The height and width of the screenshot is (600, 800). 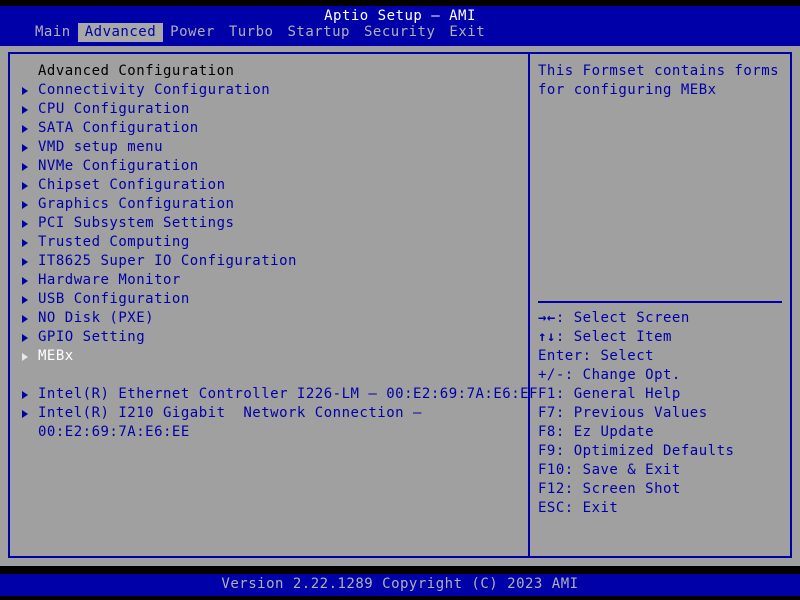 I want to click on version-text: Version 2.22.1289 Copyright (C) 2023 AMI, so click(x=400, y=584).